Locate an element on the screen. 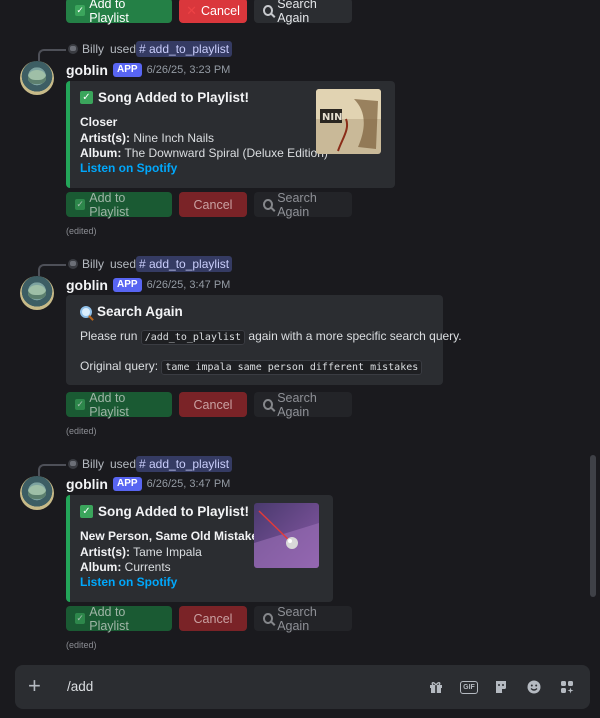 This screenshot has width=600, height=718. button-row-top: ✓ Add to Playlist ✕ Cancel Search Again is located at coordinates (209, 12).